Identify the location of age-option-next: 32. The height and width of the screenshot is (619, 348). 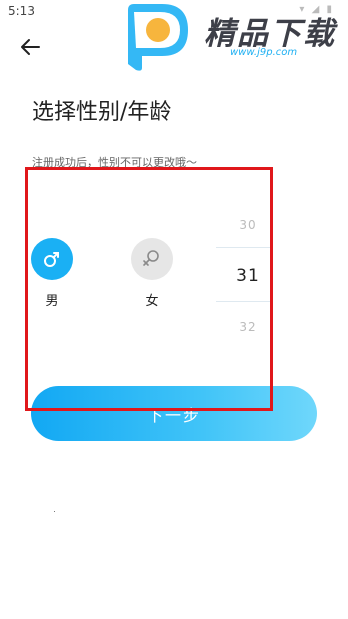
(248, 327).